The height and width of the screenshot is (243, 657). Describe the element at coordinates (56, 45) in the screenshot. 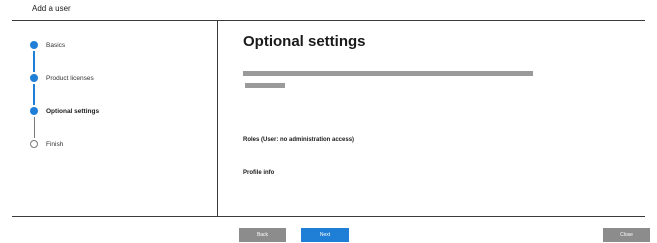

I see `step-label: Basics` at that location.